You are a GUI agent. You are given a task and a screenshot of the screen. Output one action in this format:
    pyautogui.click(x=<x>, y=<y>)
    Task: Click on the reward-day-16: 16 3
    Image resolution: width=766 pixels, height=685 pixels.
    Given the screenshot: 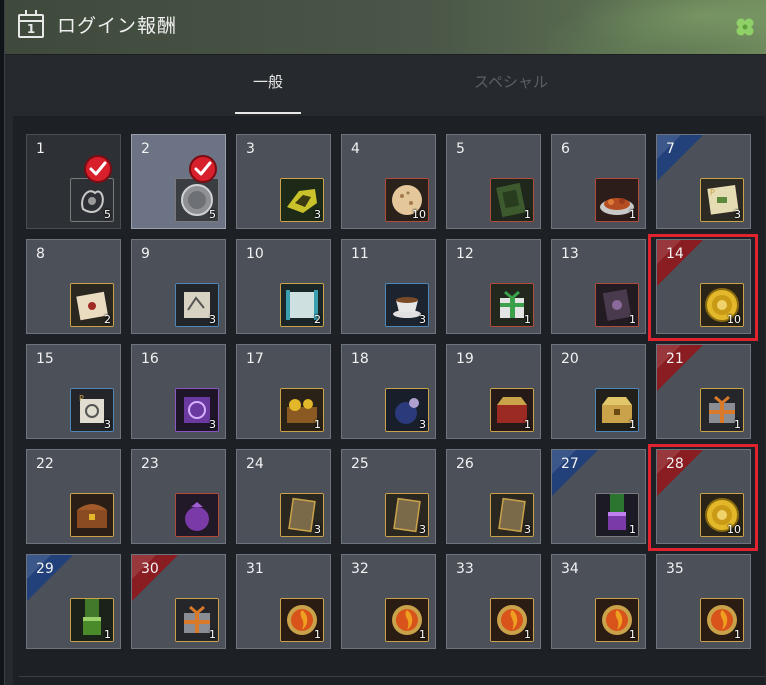 What is the action you would take?
    pyautogui.click(x=178, y=391)
    